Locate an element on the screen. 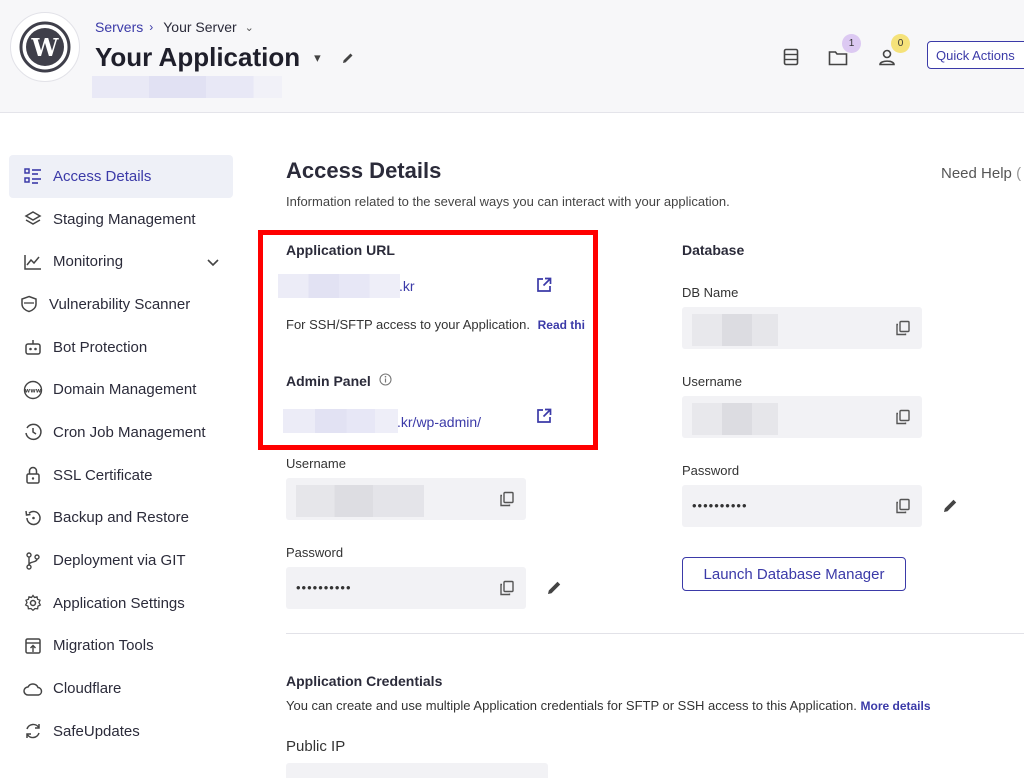  need-help-link: Need Help ( is located at coordinates (981, 173).